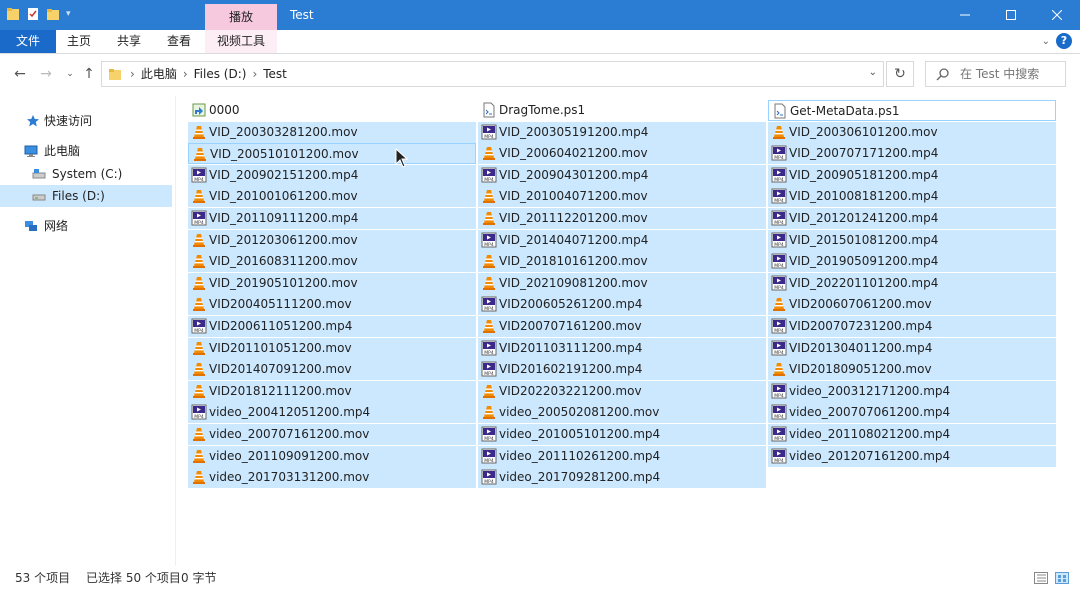  I want to click on help-icon: ?, so click(1064, 41).